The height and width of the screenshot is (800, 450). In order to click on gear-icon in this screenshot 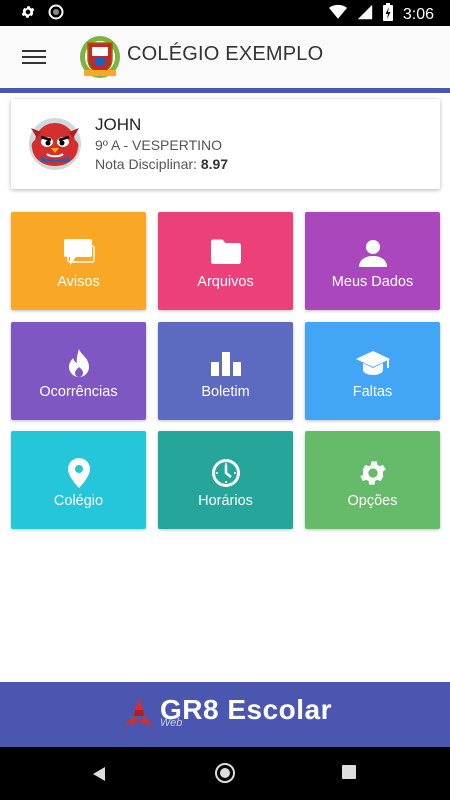, I will do `click(372, 473)`.